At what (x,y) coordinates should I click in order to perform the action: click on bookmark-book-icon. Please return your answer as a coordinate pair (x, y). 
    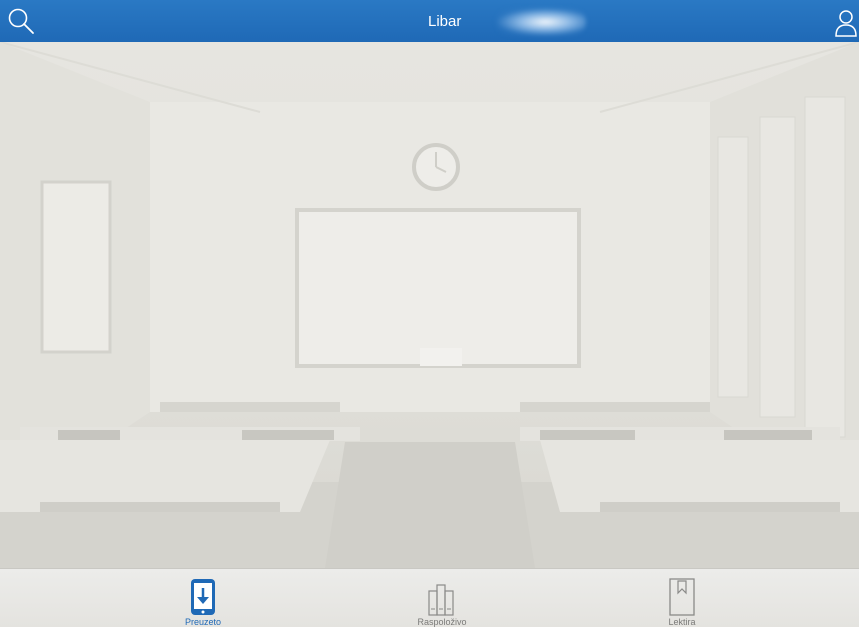
    Looking at the image, I should click on (682, 597).